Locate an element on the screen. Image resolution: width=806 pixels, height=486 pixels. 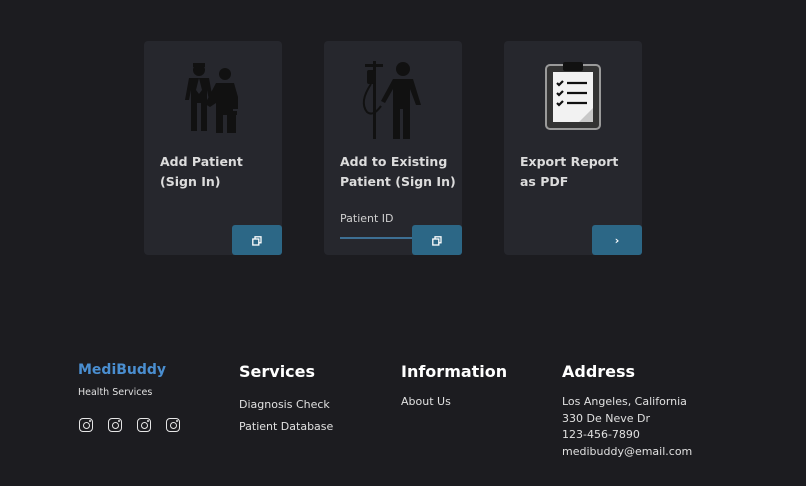
address-line: Los Angeles, California is located at coordinates (624, 401).